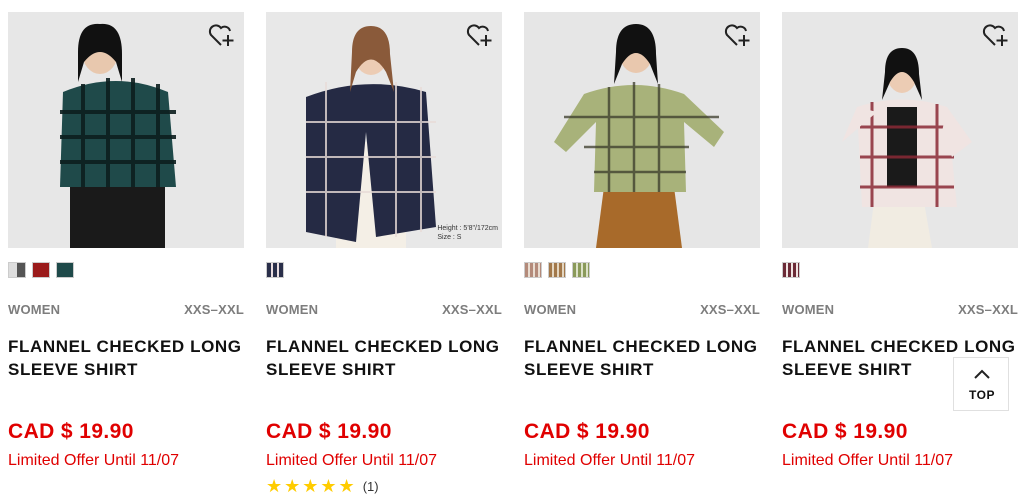  Describe the element at coordinates (467, 228) in the screenshot. I see `model-height: Height : 5'8"/172cm` at that location.